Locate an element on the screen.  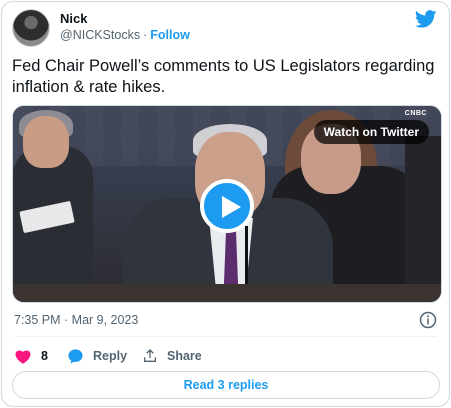
share-button: Share is located at coordinates (172, 356).